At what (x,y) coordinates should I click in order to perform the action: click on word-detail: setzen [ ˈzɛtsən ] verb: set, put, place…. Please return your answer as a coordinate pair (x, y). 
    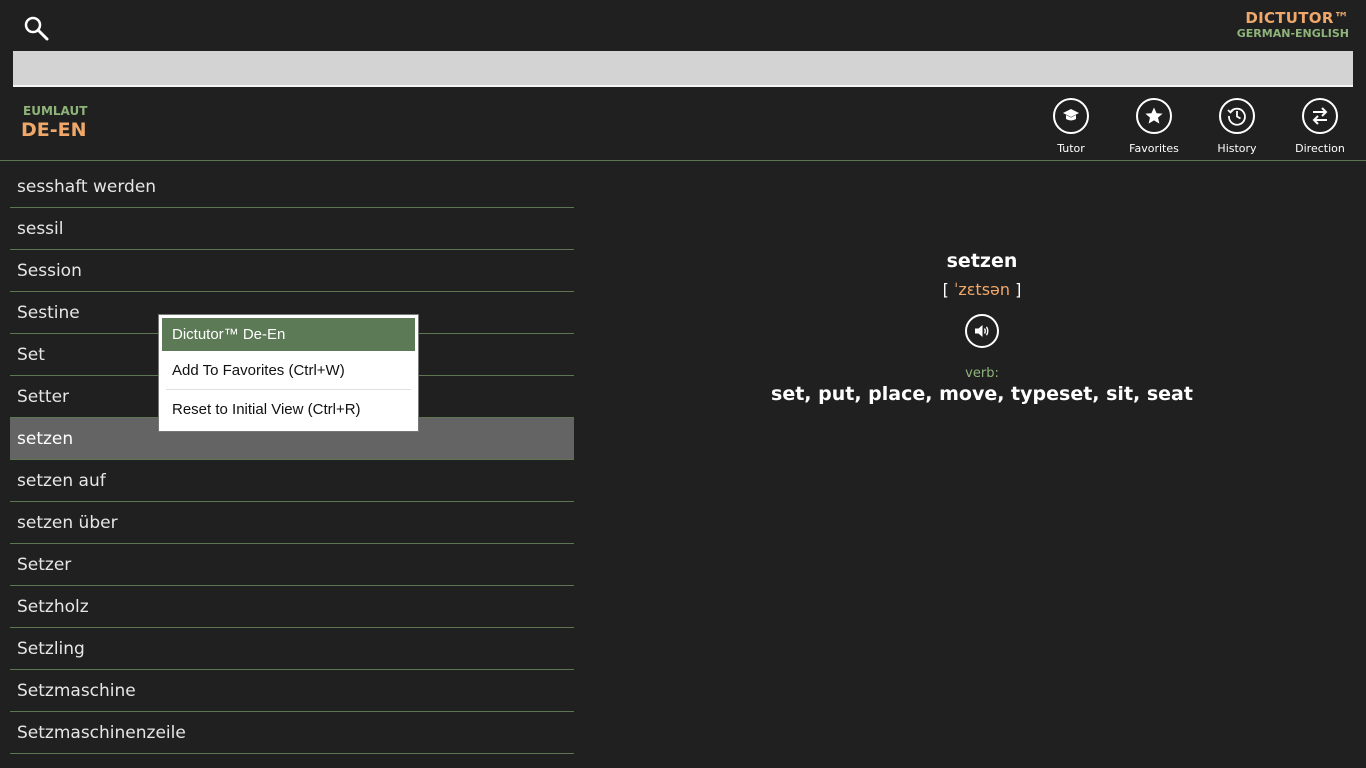
    Looking at the image, I should click on (982, 327).